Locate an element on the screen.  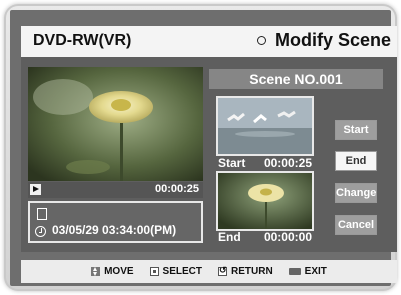
circle-icon is located at coordinates (261, 40).